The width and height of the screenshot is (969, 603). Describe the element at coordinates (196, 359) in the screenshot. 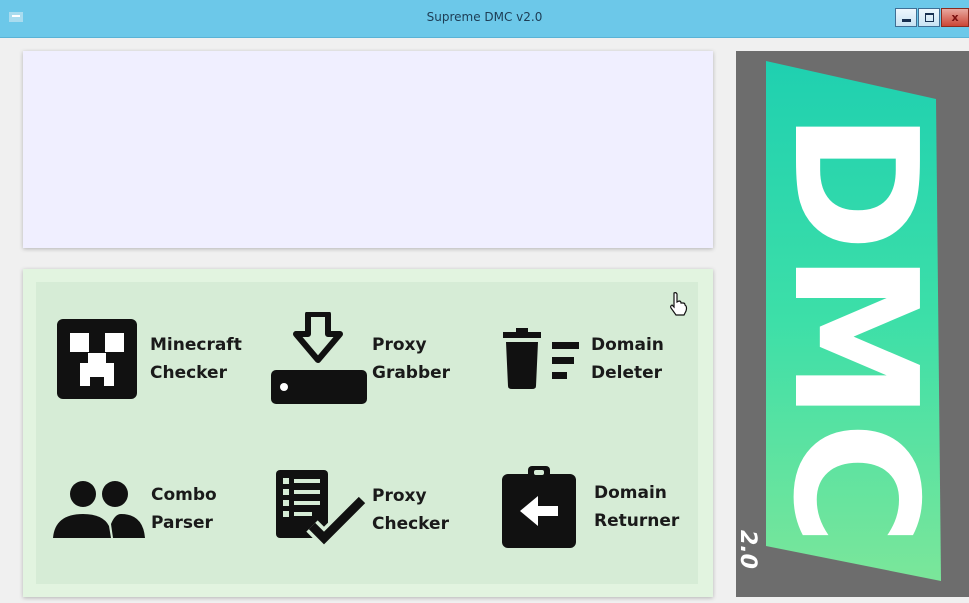

I see `minecraft-checker-label: Minecraft Checker` at that location.